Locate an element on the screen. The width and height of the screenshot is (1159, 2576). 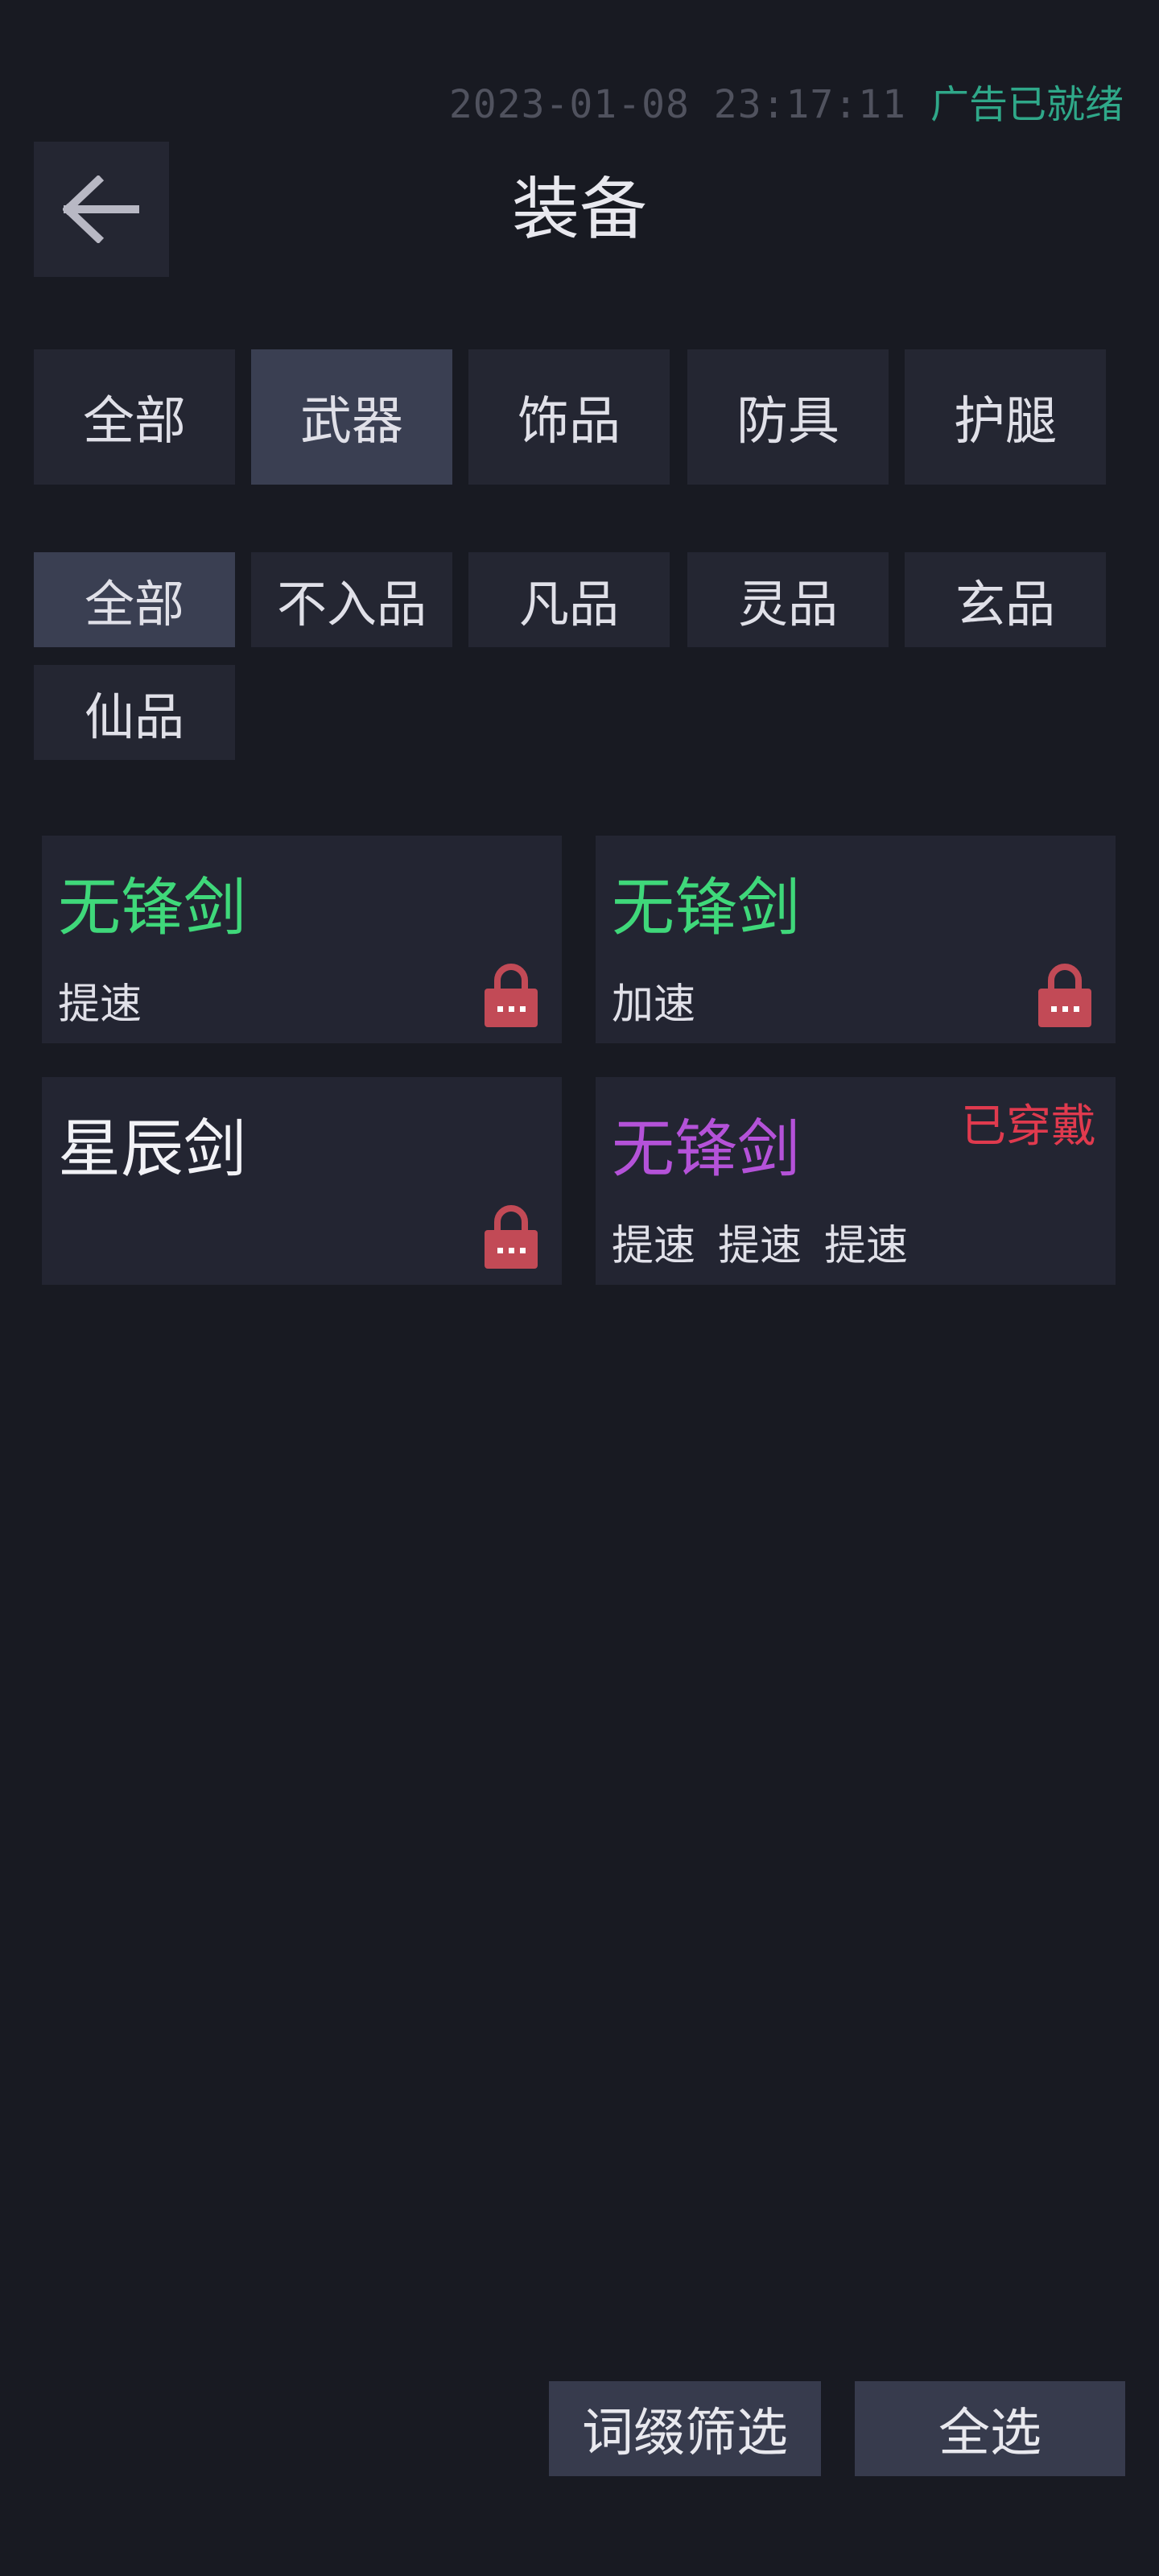
affix-filter-button: 词缀筛选 is located at coordinates (685, 2428).